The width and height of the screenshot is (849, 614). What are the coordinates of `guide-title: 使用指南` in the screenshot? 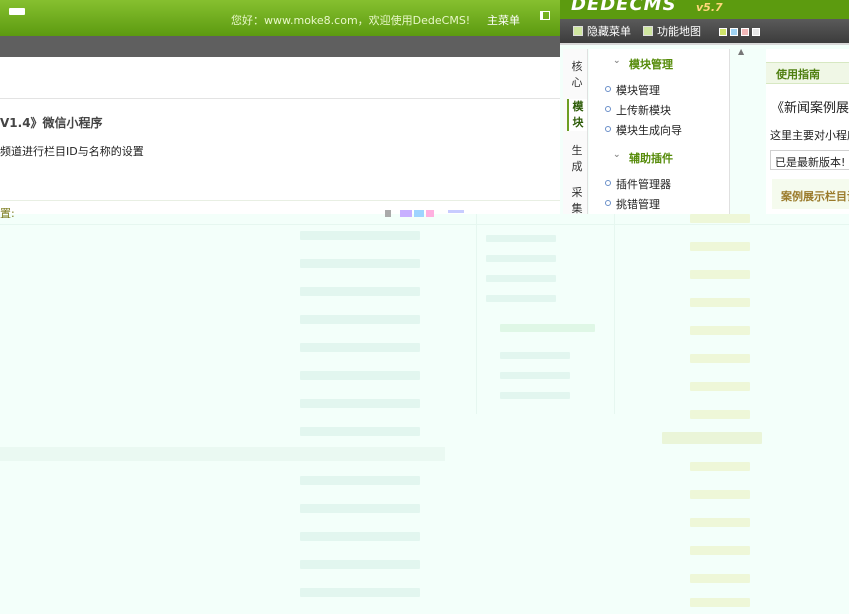 It's located at (798, 74).